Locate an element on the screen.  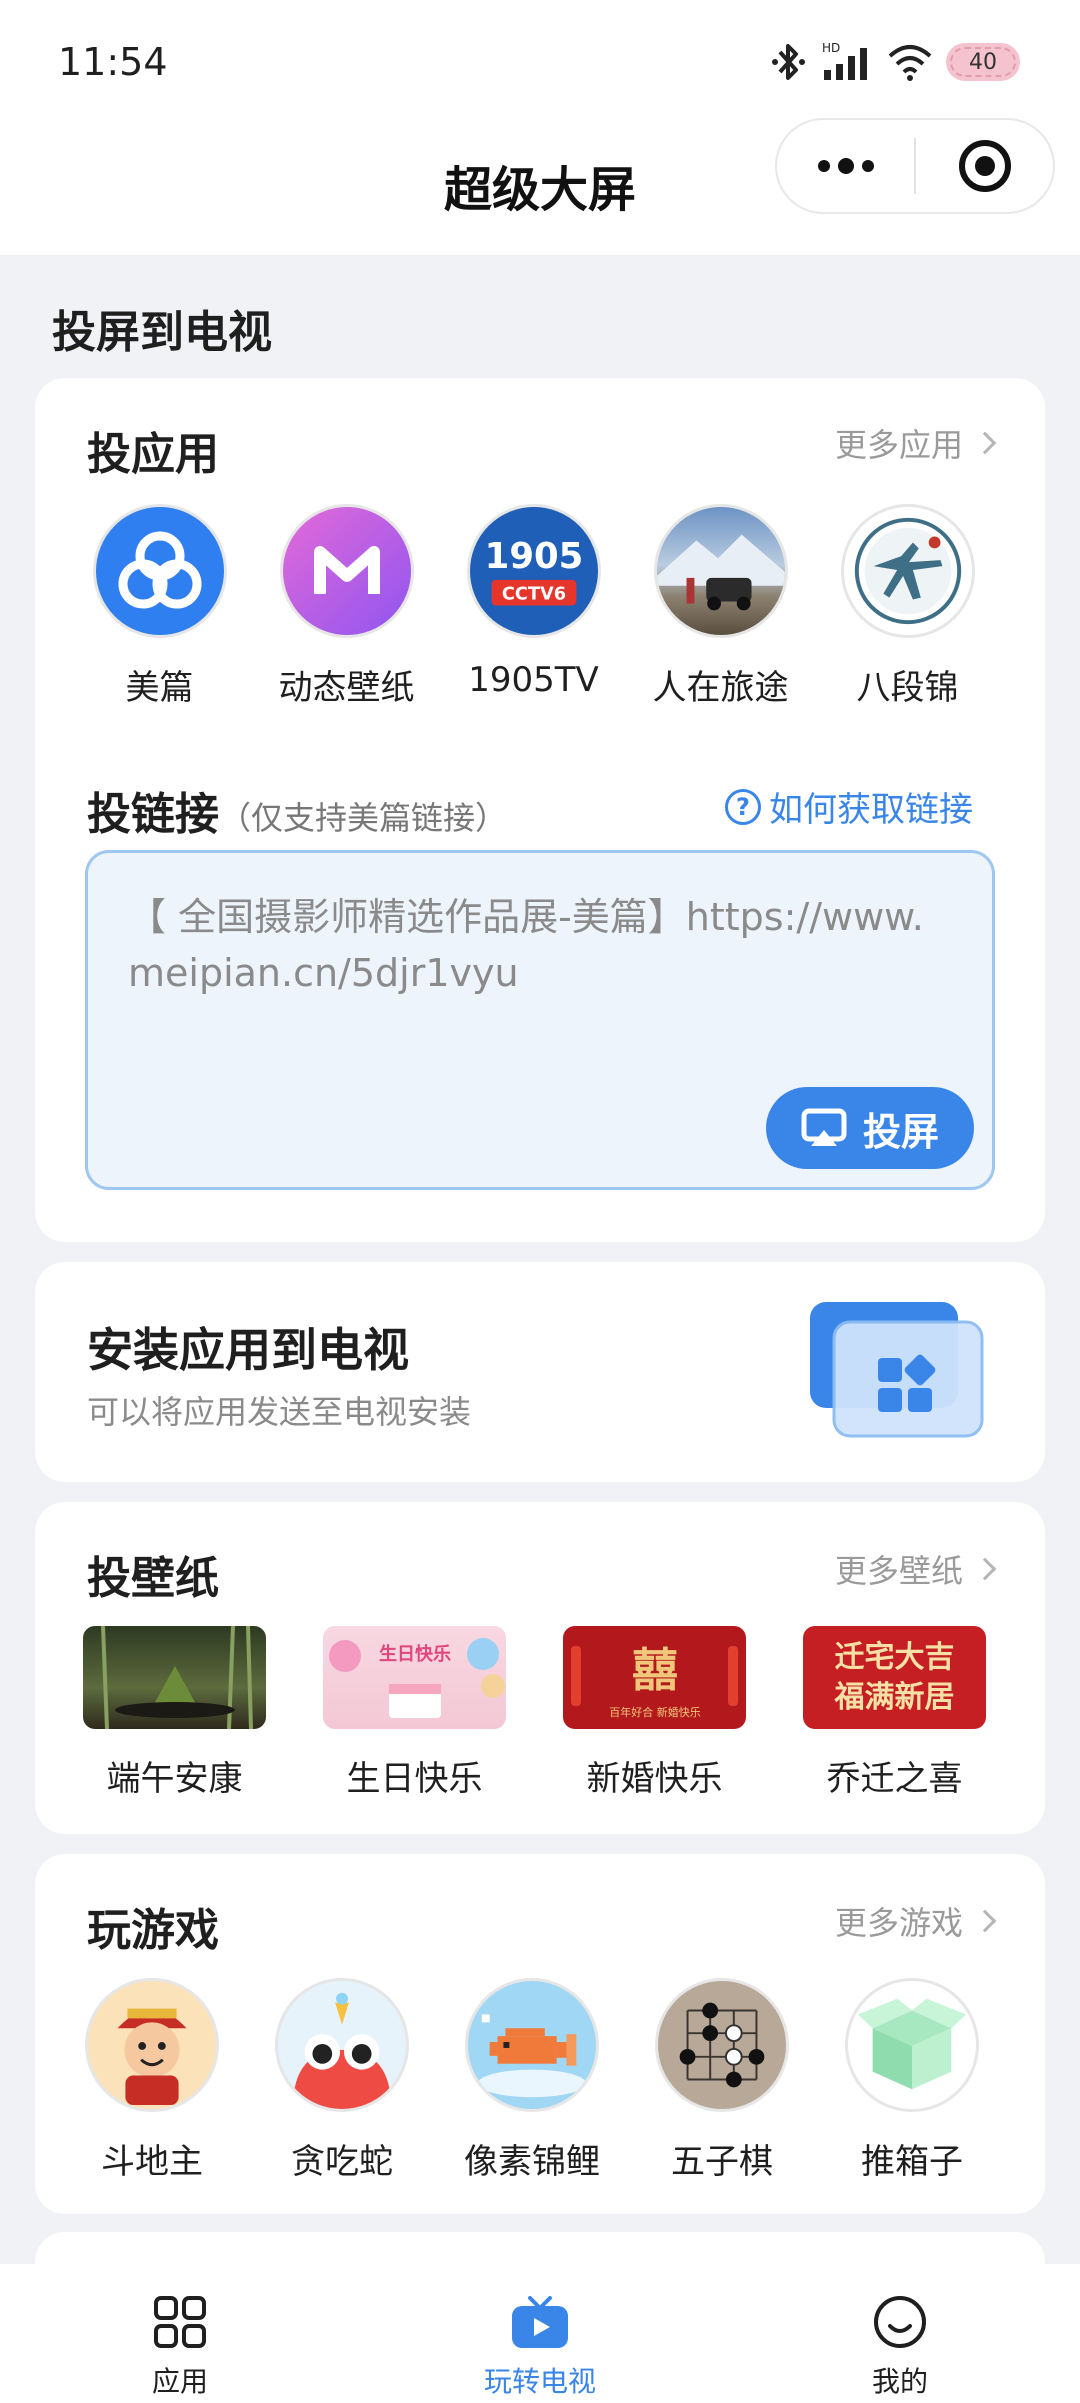
more-dots-icon is located at coordinates (845, 166).